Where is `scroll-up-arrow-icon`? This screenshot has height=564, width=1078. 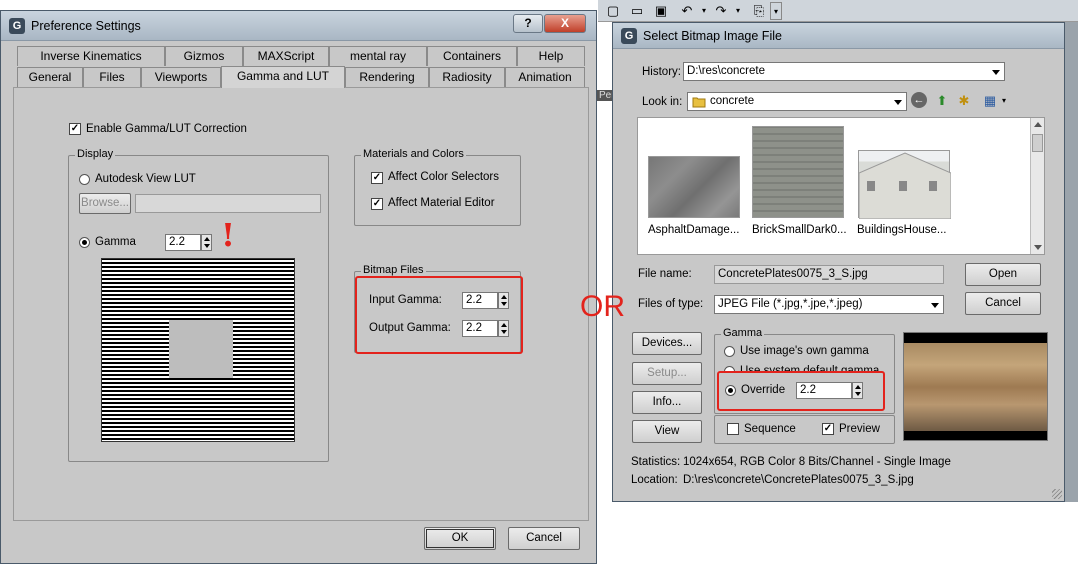 scroll-up-arrow-icon is located at coordinates (1038, 124).